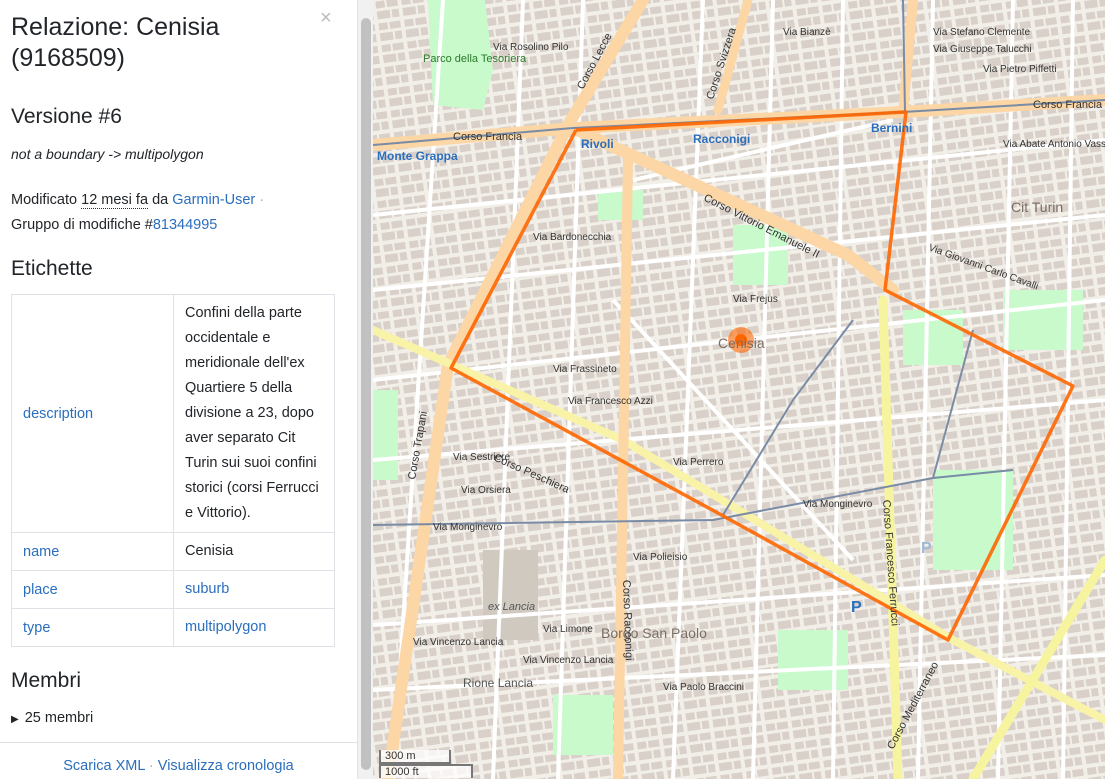  I want to click on park-label: Parco della Tesoriera, so click(475, 59).